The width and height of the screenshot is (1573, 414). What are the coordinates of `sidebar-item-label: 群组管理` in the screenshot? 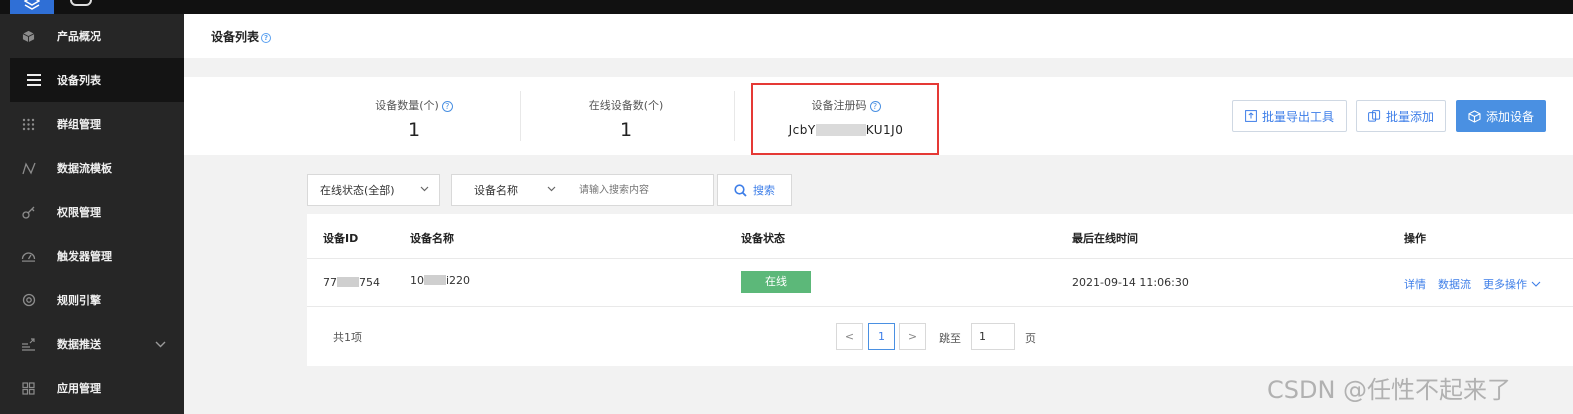 It's located at (79, 124).